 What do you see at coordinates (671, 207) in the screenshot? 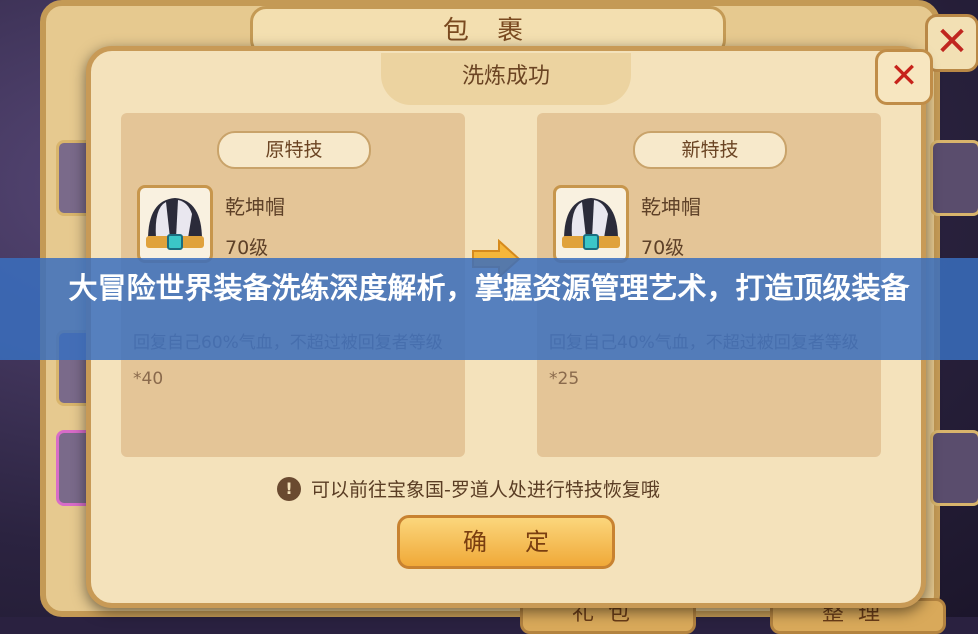
I see `new-item-name: 乾坤帽` at bounding box center [671, 207].